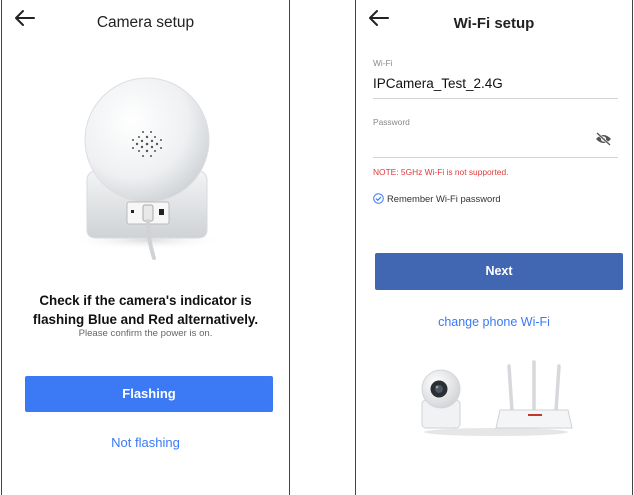  What do you see at coordinates (145, 333) in the screenshot?
I see `power-hint: Please confirm the power is on.` at bounding box center [145, 333].